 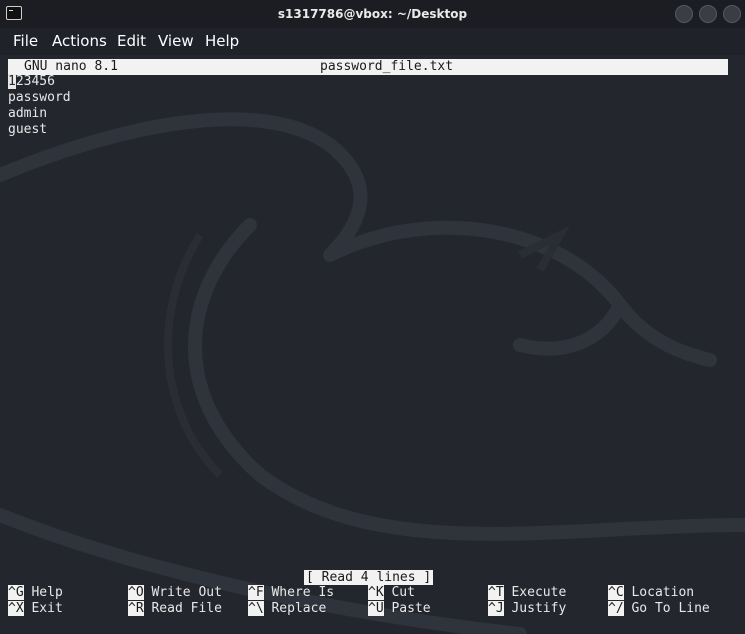 I want to click on shortcut-exit: ^X Exit, so click(x=35, y=609).